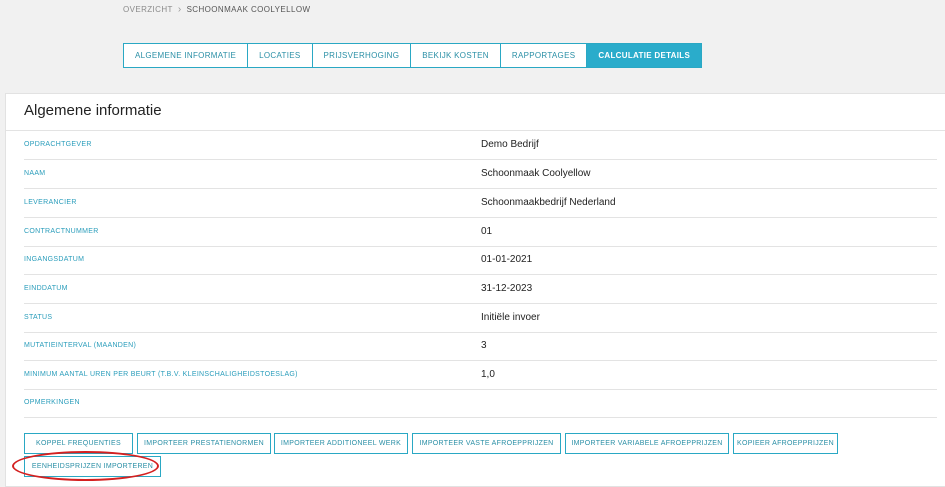 The height and width of the screenshot is (487, 945). What do you see at coordinates (480, 145) in the screenshot?
I see `info-row-opdrachtgever: OPDRACHTGEVER Demo Bedrijf` at bounding box center [480, 145].